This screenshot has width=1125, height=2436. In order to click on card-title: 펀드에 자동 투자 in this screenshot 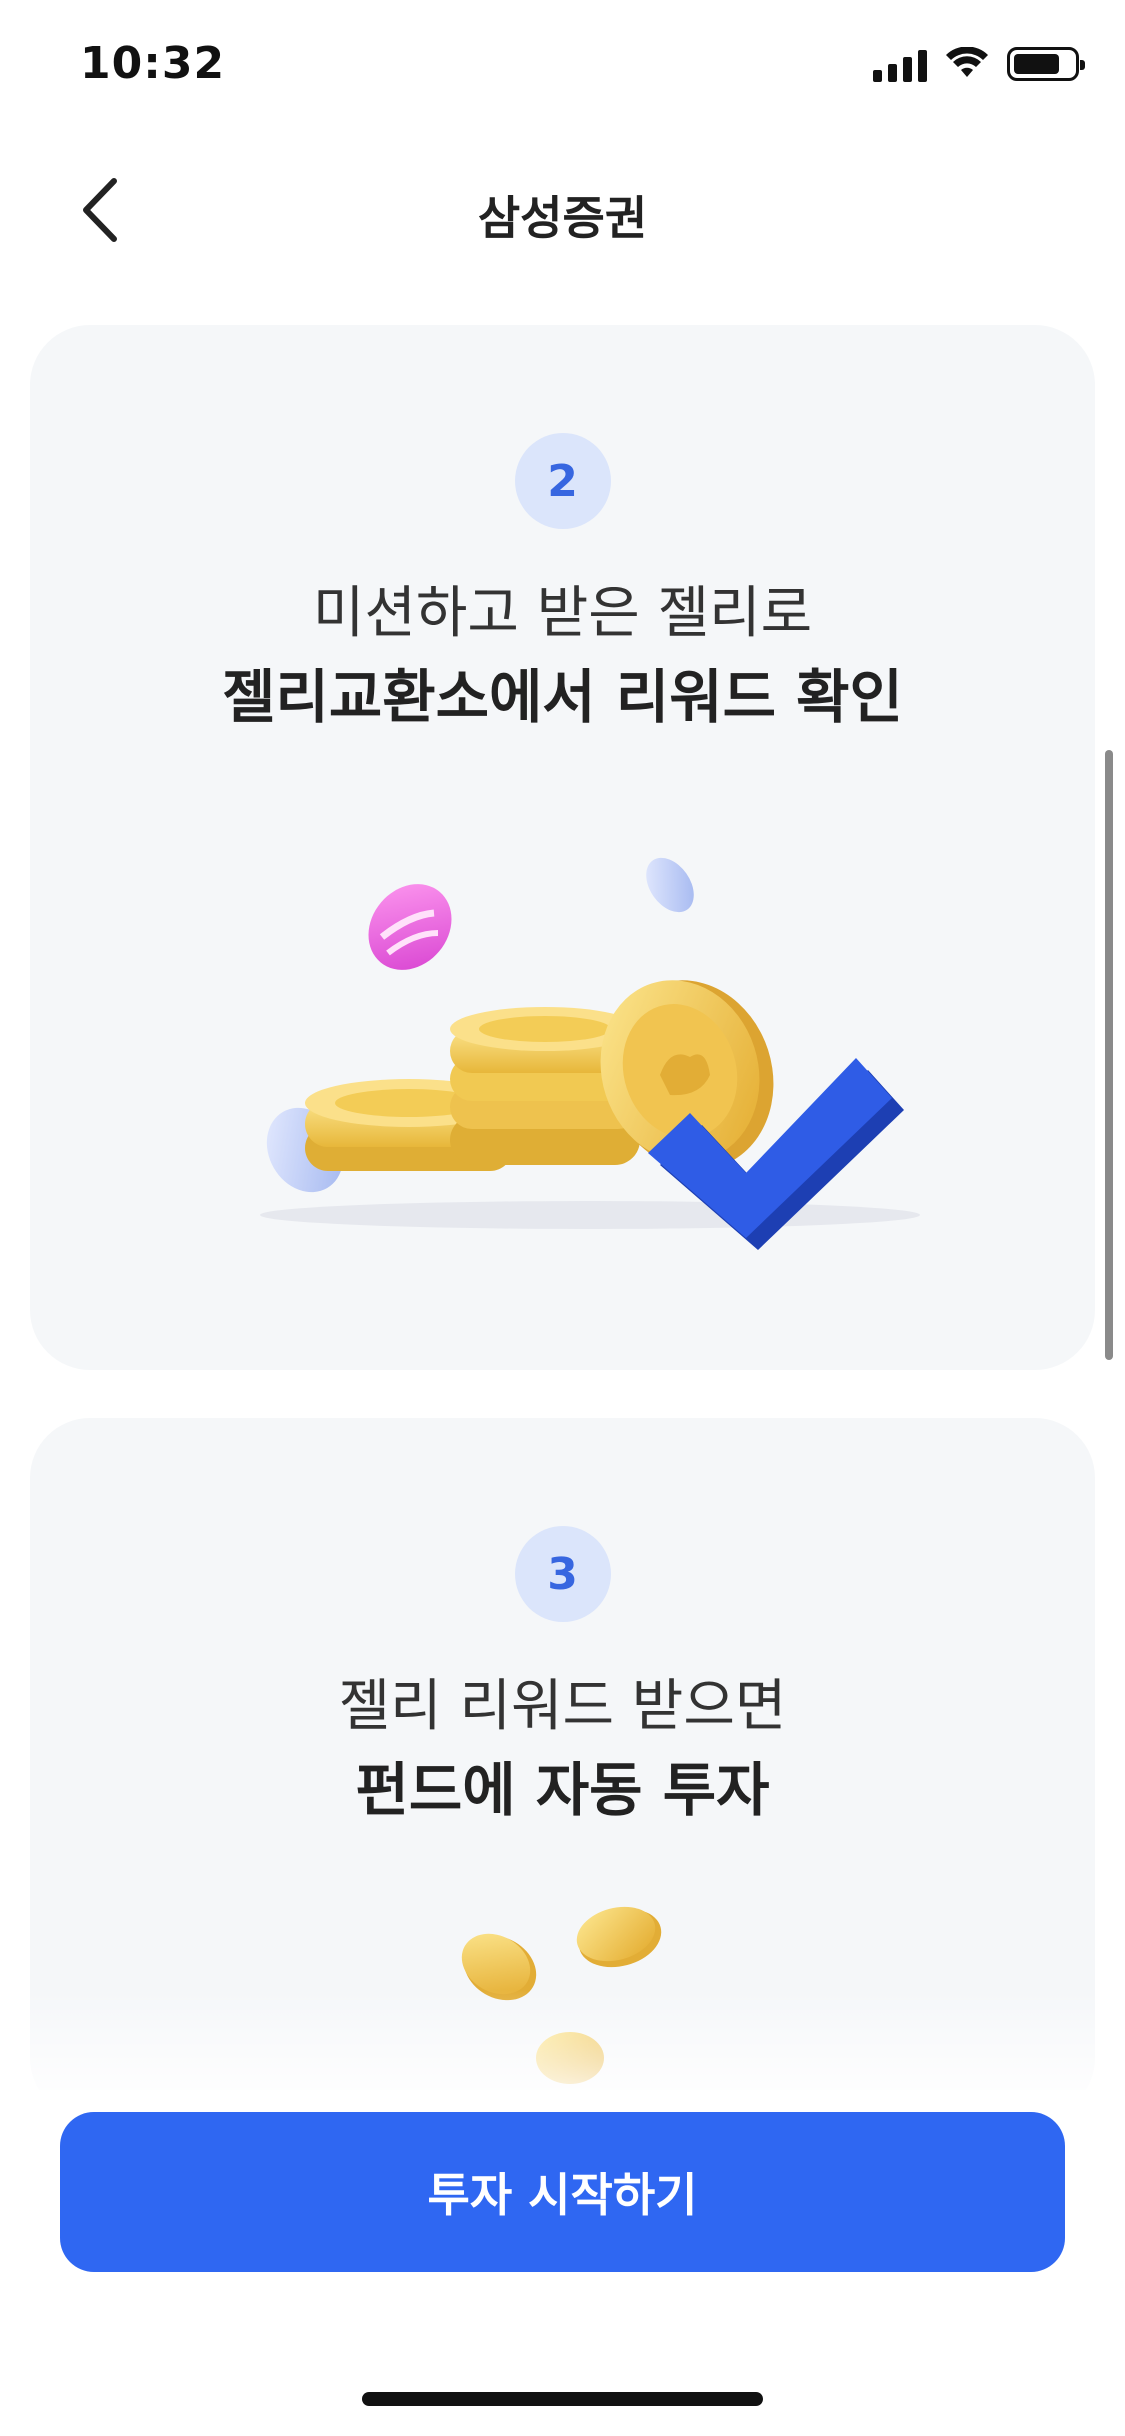, I will do `click(562, 1790)`.